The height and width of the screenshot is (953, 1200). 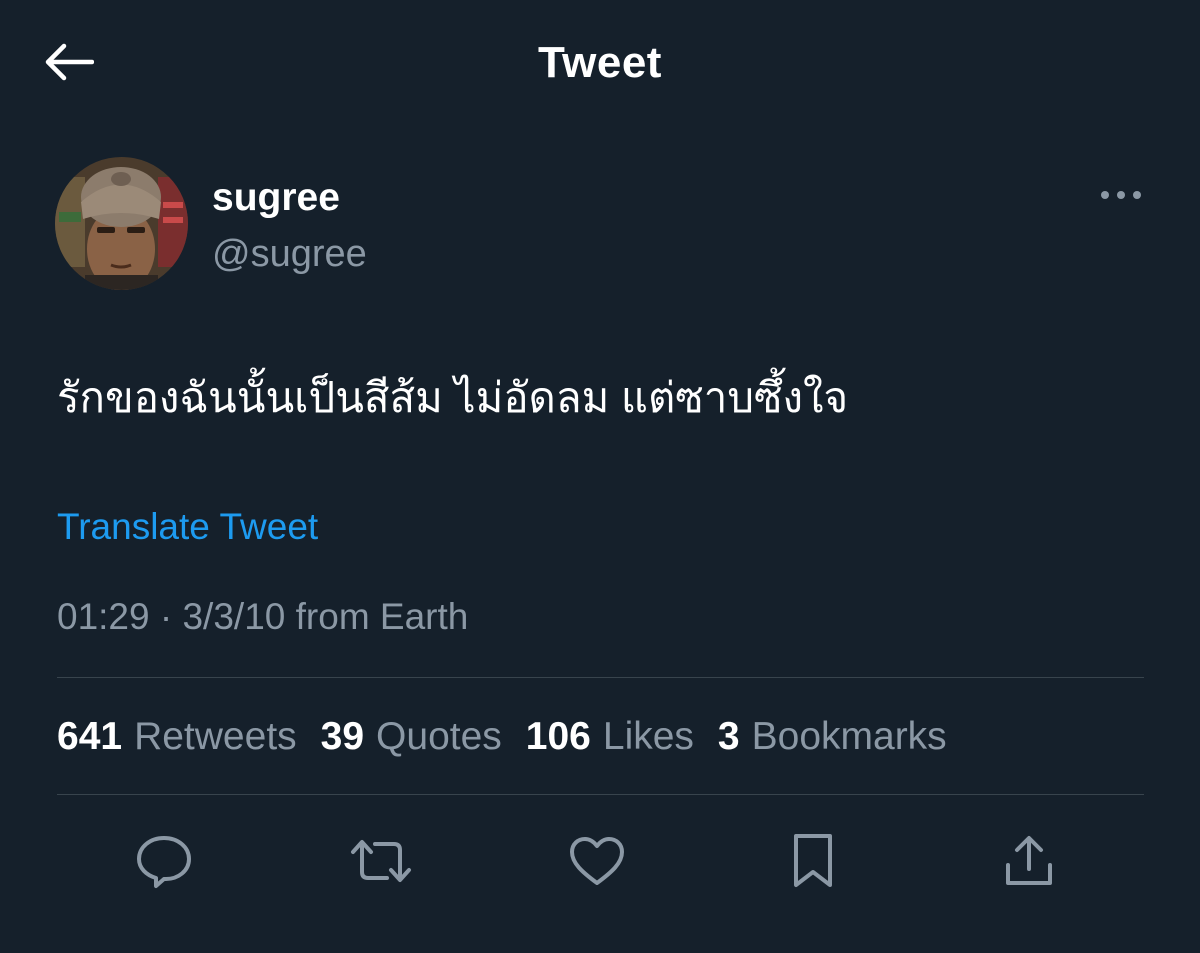 I want to click on header-bar: Tweet, so click(x=600, y=63).